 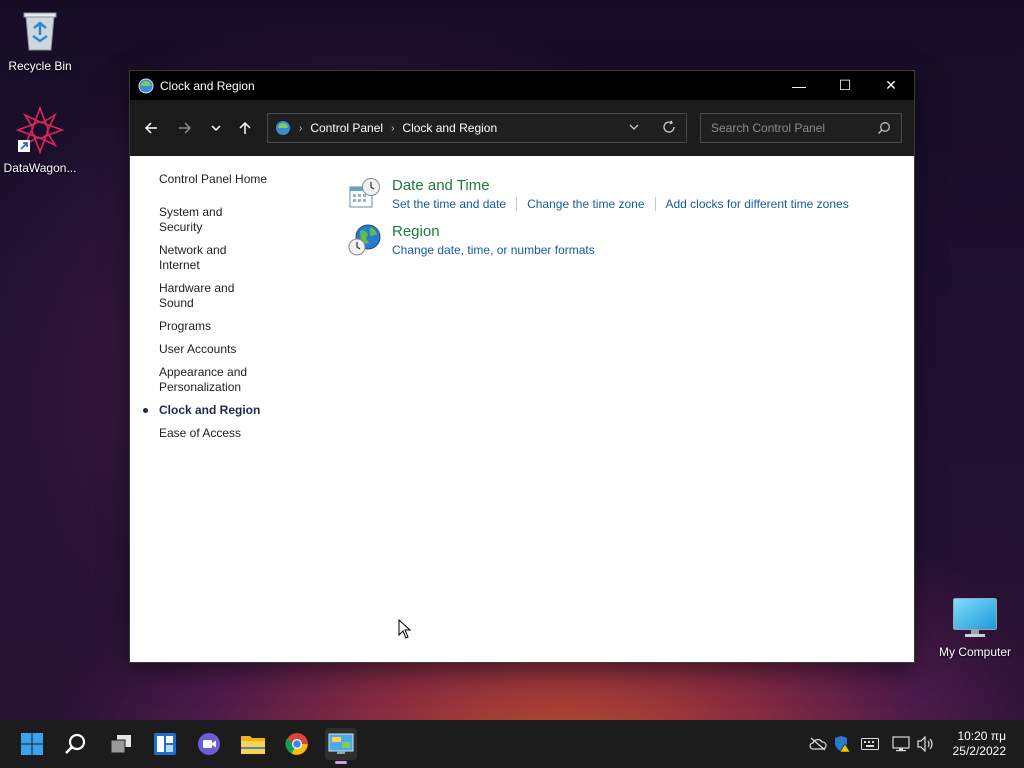 What do you see at coordinates (522, 85) in the screenshot?
I see `title-bar: Clock and Region — ☐ ✕` at bounding box center [522, 85].